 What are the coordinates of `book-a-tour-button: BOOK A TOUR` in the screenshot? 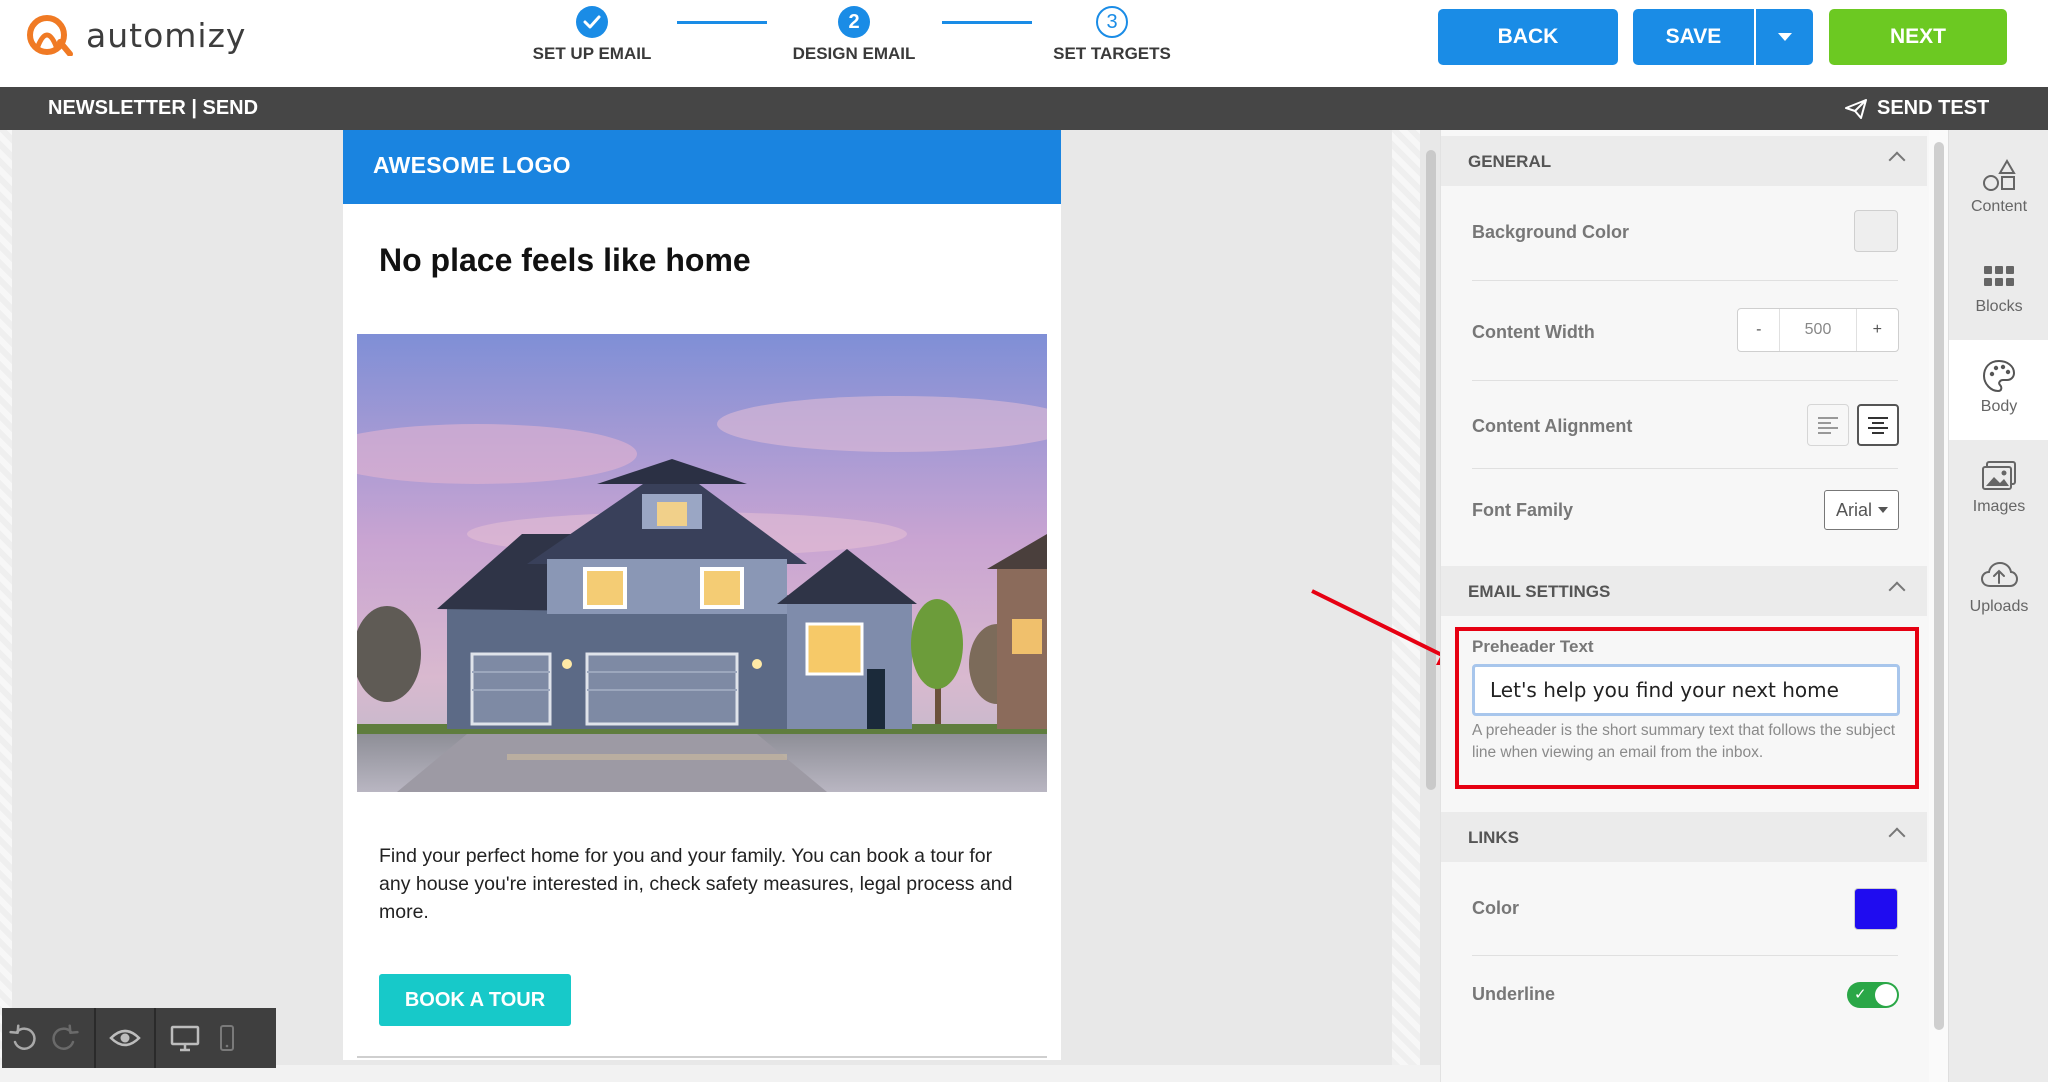 It's located at (475, 1000).